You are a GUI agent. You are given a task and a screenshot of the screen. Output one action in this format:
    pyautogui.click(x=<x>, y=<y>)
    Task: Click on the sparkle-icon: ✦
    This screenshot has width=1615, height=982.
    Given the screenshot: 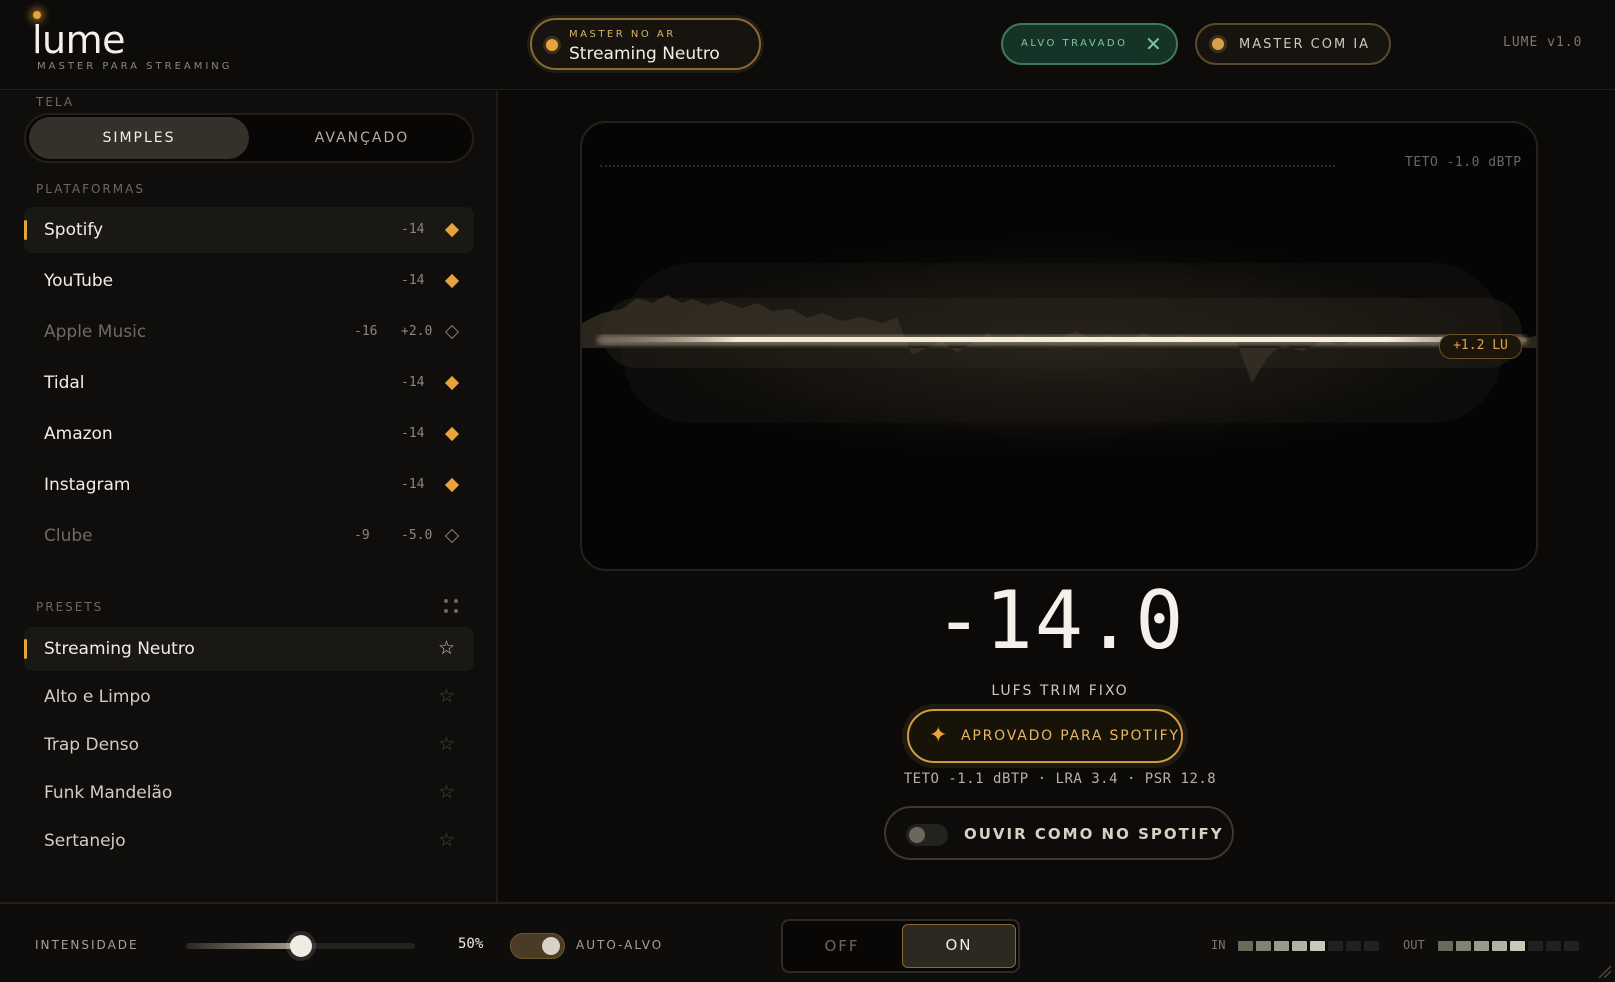 What is the action you would take?
    pyautogui.click(x=938, y=735)
    